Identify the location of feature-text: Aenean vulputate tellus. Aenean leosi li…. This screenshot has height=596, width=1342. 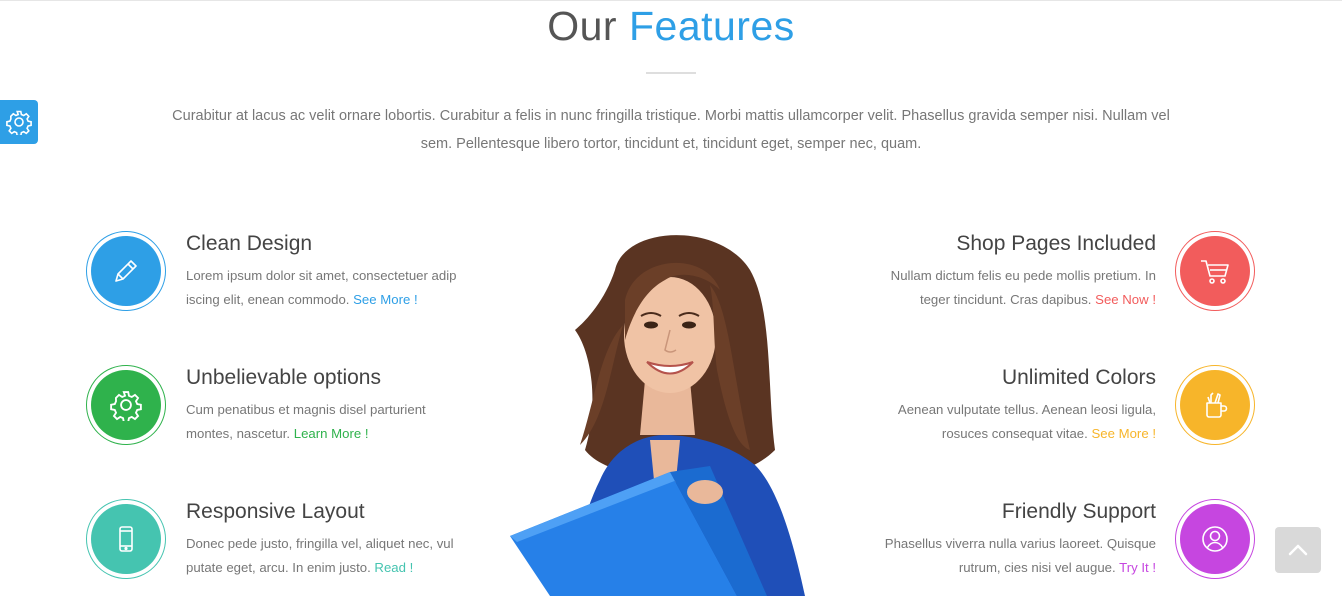
(1011, 422).